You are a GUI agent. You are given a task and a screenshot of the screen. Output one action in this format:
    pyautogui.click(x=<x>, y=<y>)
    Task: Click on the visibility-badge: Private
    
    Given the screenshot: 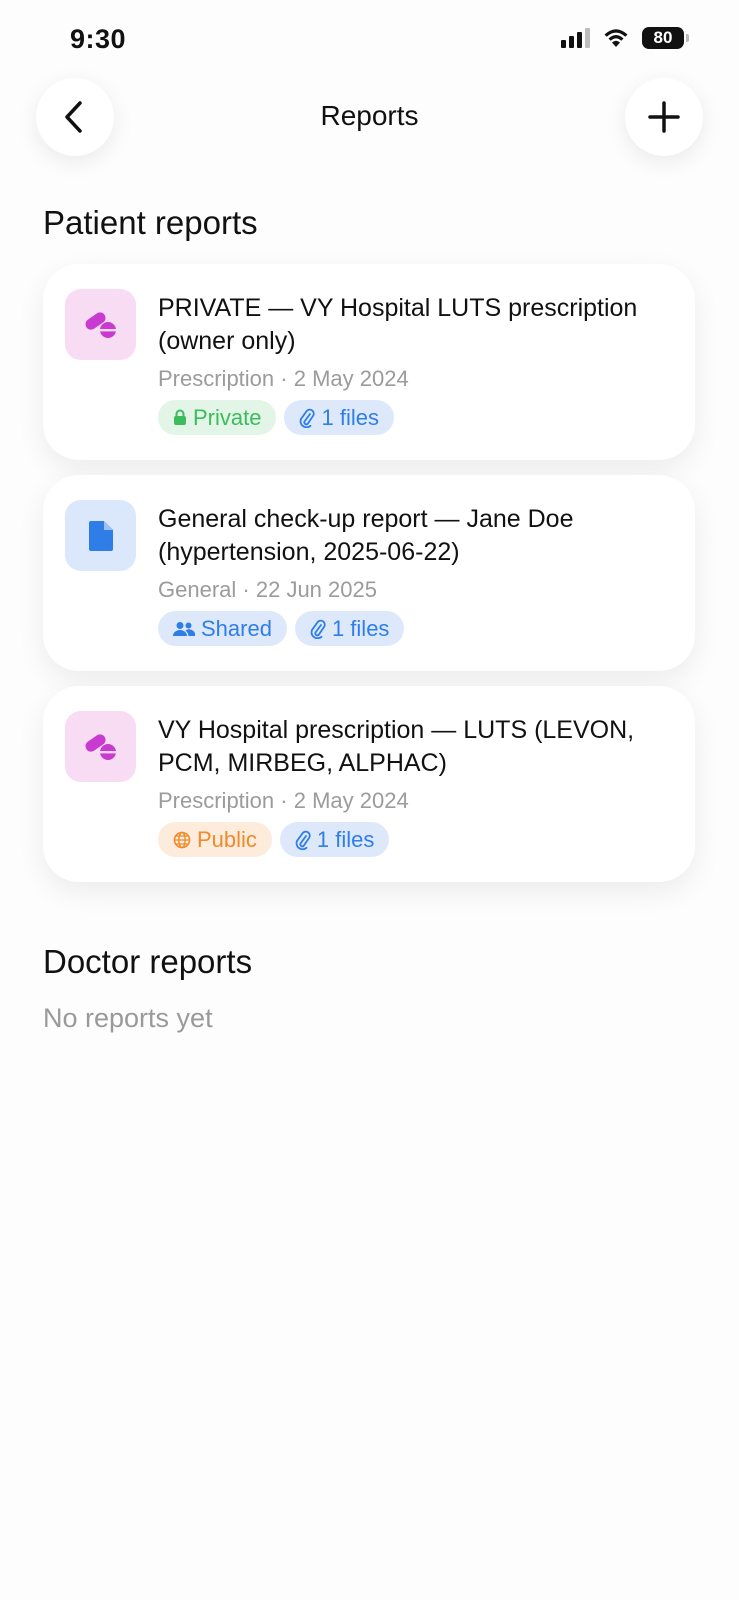 What is the action you would take?
    pyautogui.click(x=217, y=417)
    